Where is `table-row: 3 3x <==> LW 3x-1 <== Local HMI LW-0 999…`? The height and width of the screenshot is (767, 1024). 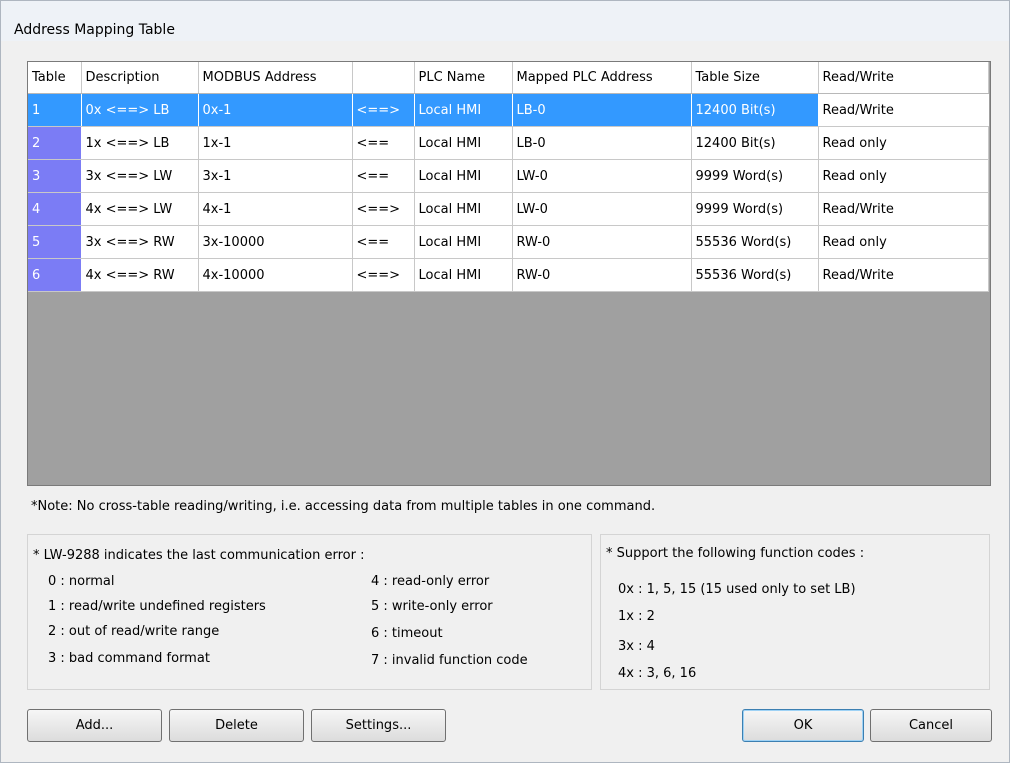
table-row: 3 3x <==> LW 3x-1 <== Local HMI LW-0 999… is located at coordinates (508, 176).